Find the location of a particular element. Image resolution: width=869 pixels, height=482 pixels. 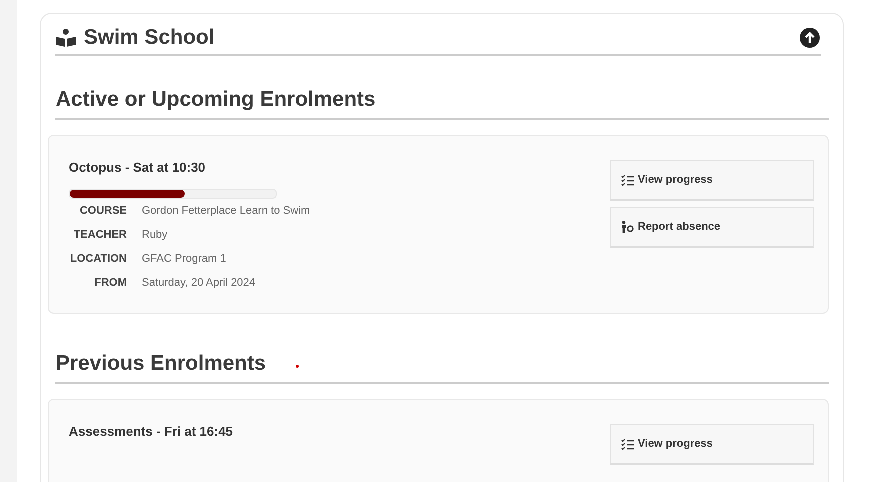

section-heading: Previous Enrolments is located at coordinates (161, 364).